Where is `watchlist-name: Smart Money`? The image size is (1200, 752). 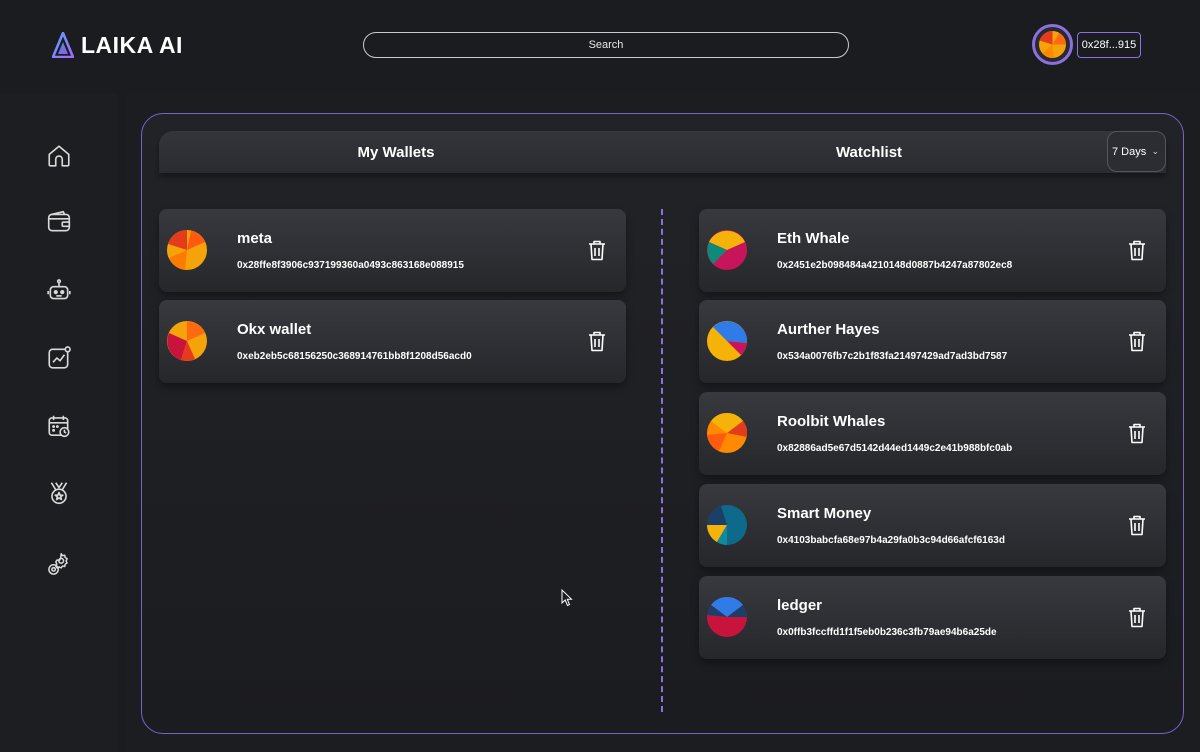
watchlist-name: Smart Money is located at coordinates (824, 513).